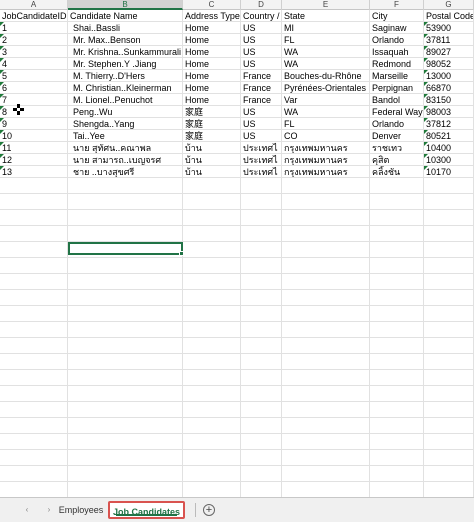 The image size is (474, 522). Describe the element at coordinates (449, 16) in the screenshot. I see `header-cell-g: Postal Code` at that location.